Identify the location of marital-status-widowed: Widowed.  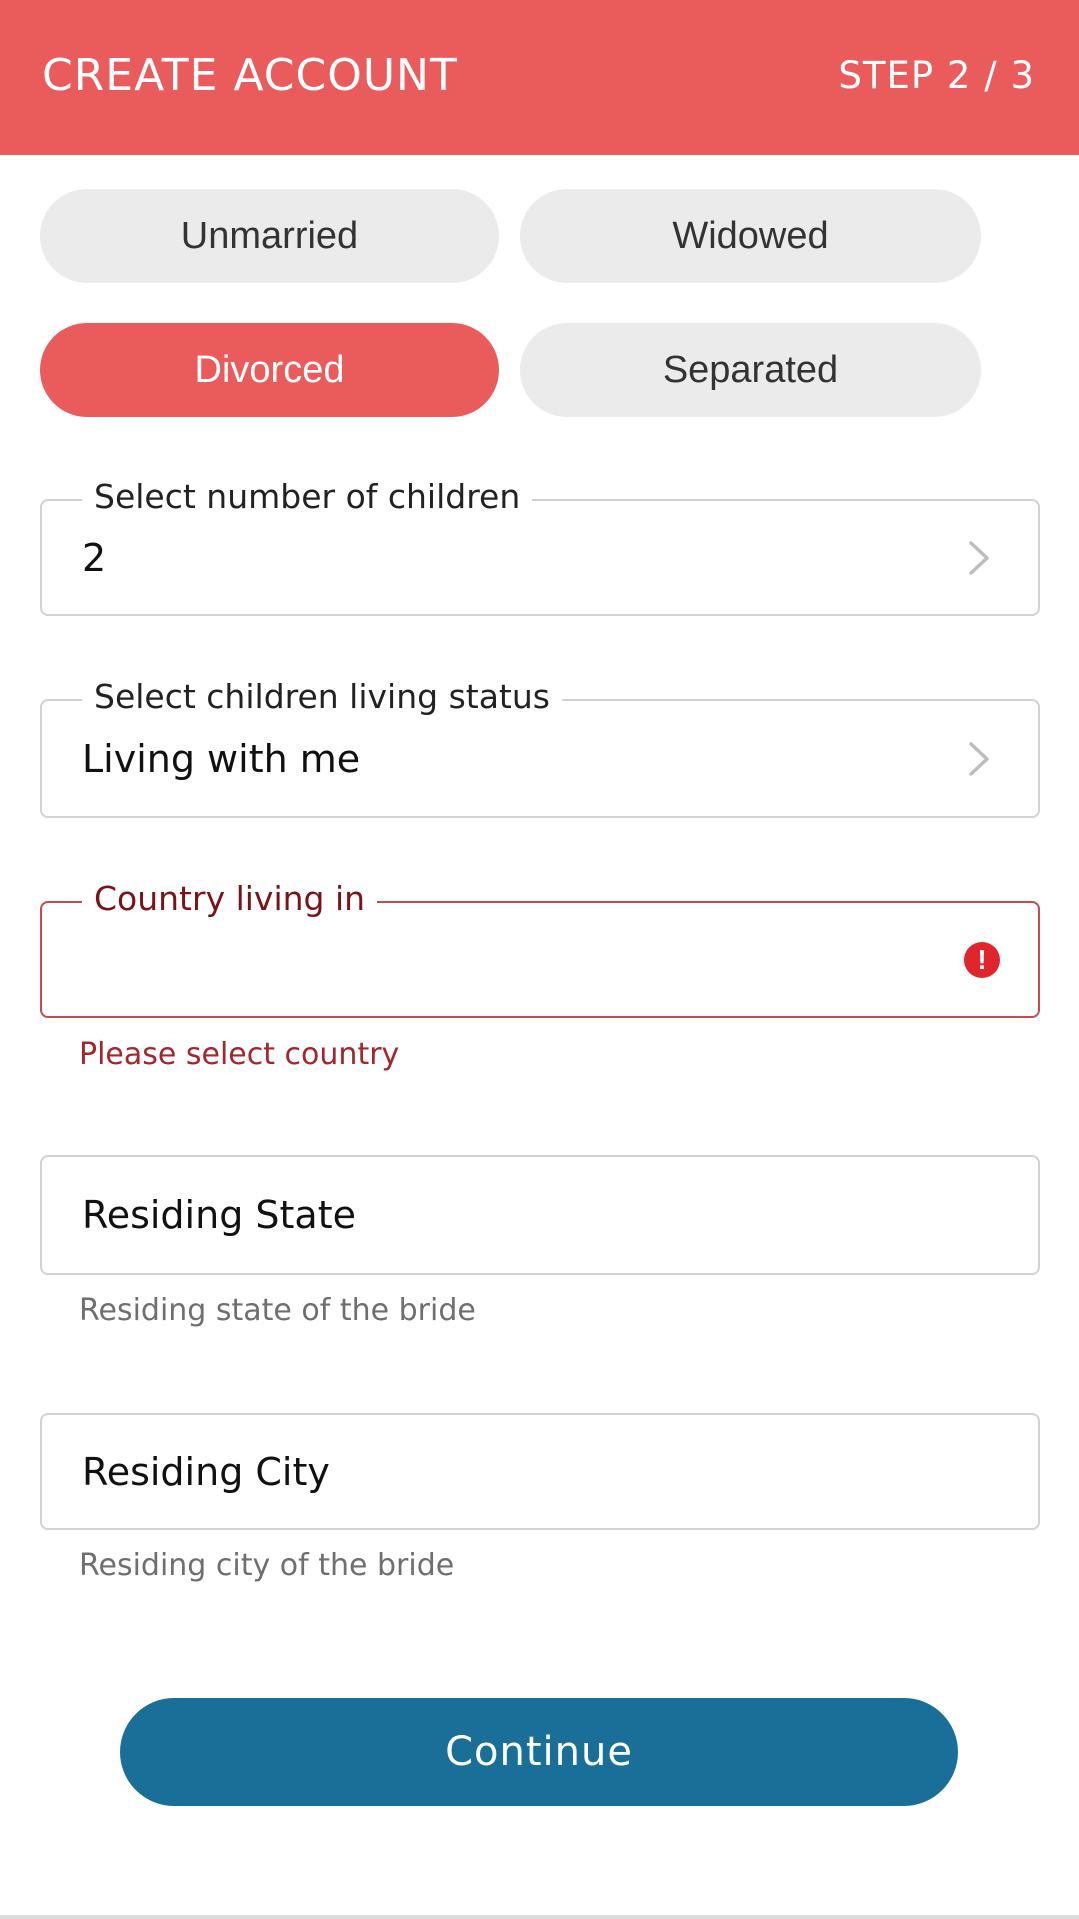
(750, 236).